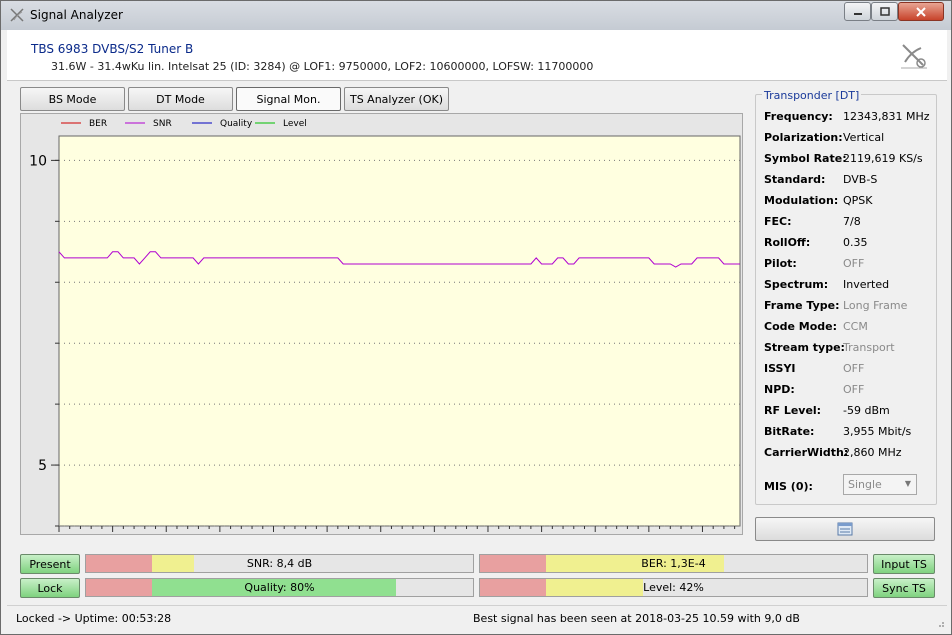 The image size is (952, 635). I want to click on transponder-row: RollOff: 0.35, so click(849, 244).